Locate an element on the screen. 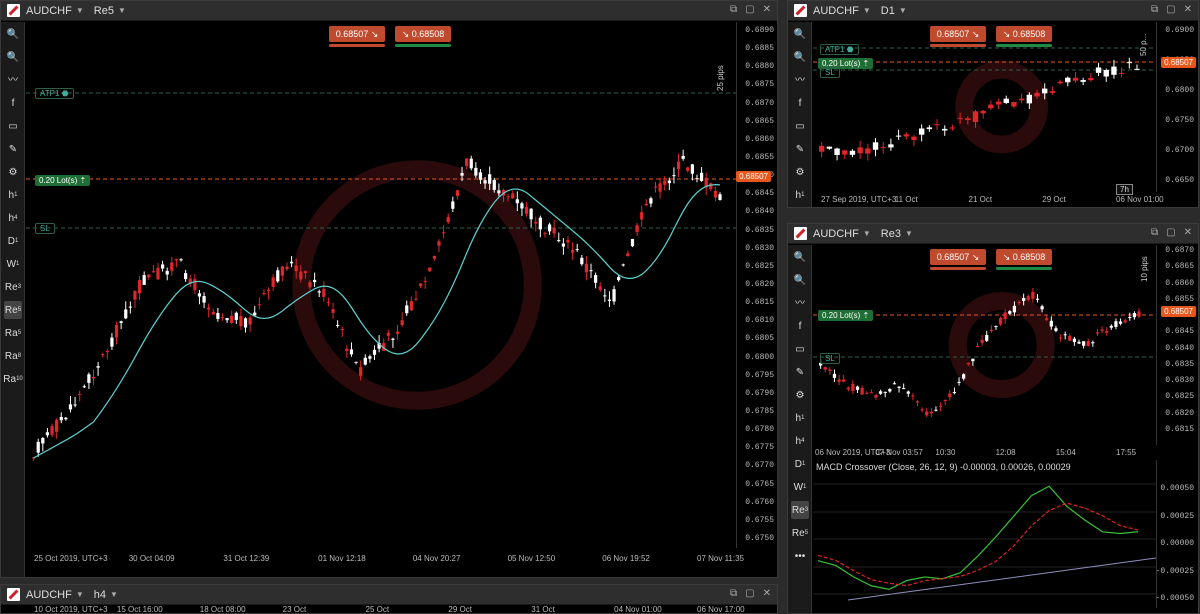 The image size is (1200, 614). timeframe-selector: D1 is located at coordinates (888, 11).